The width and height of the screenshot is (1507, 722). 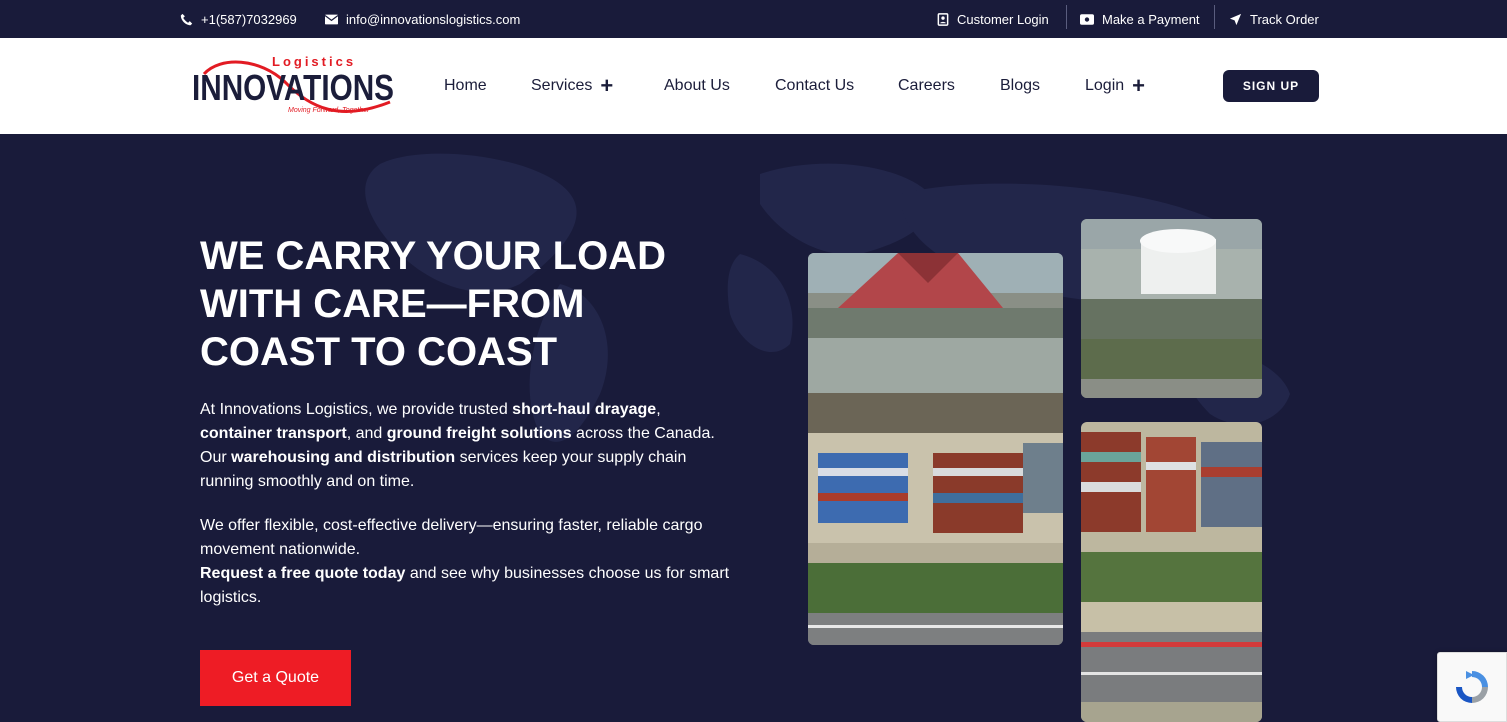 I want to click on text-bold: short-haul drayage, so click(x=584, y=409).